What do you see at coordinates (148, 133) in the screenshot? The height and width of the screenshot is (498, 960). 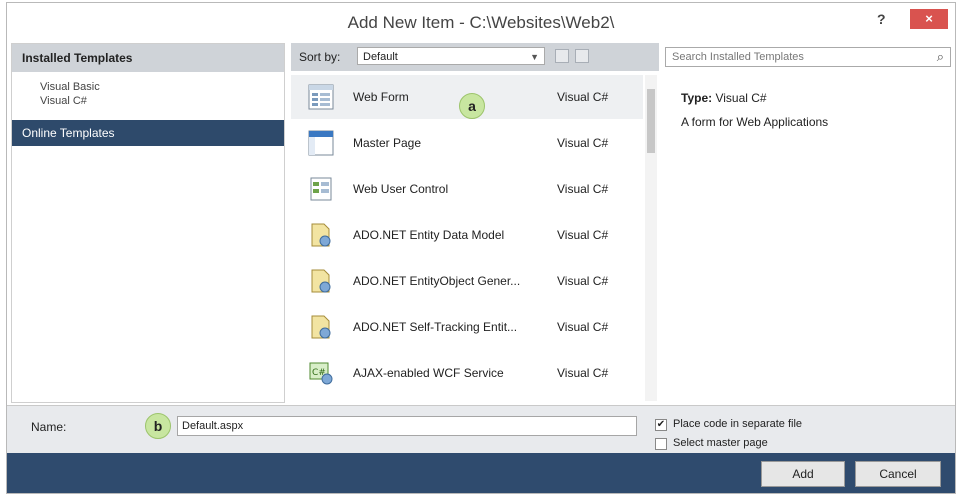 I see `online-templates-item: Online Templates` at bounding box center [148, 133].